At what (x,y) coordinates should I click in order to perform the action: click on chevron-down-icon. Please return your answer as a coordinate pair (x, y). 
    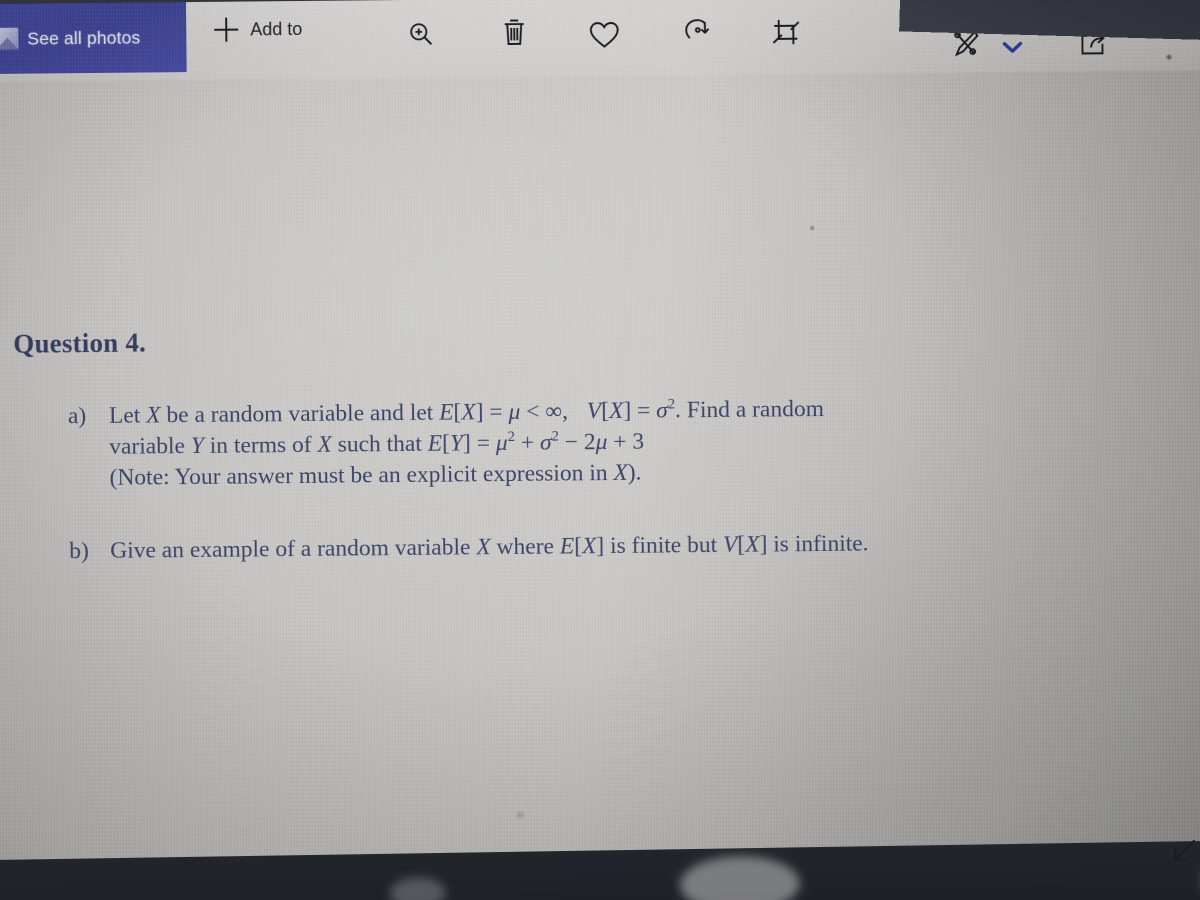
    Looking at the image, I should click on (1012, 47).